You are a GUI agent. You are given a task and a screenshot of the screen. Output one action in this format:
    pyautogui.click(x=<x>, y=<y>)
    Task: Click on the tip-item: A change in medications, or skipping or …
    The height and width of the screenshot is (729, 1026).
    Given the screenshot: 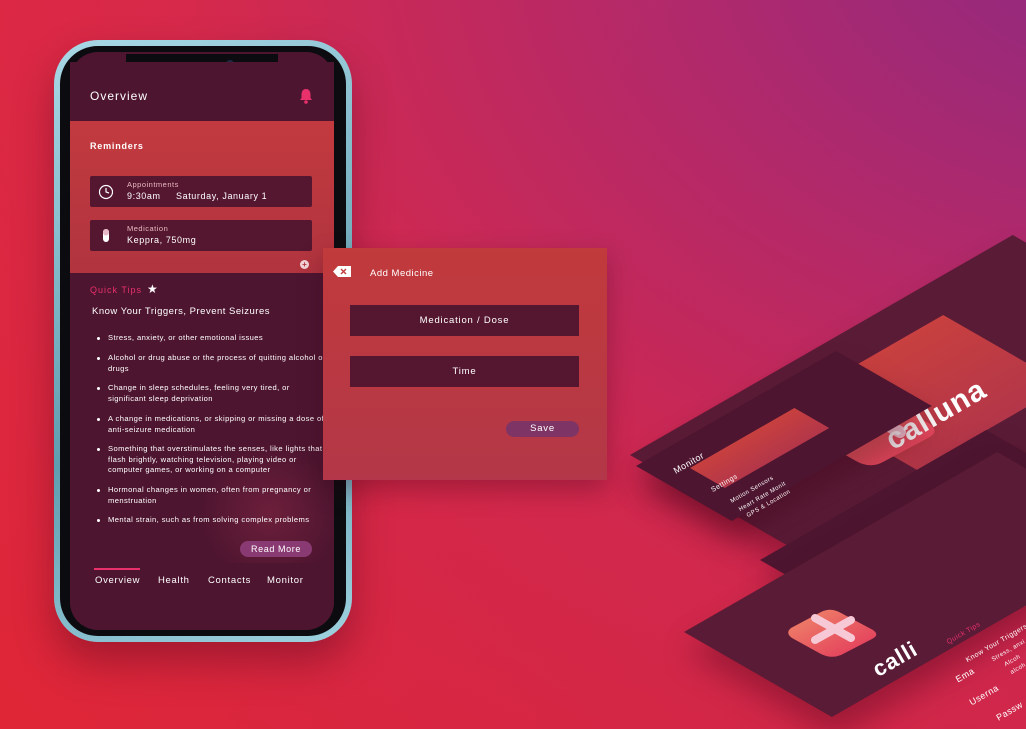 What is the action you would take?
    pyautogui.click(x=212, y=424)
    